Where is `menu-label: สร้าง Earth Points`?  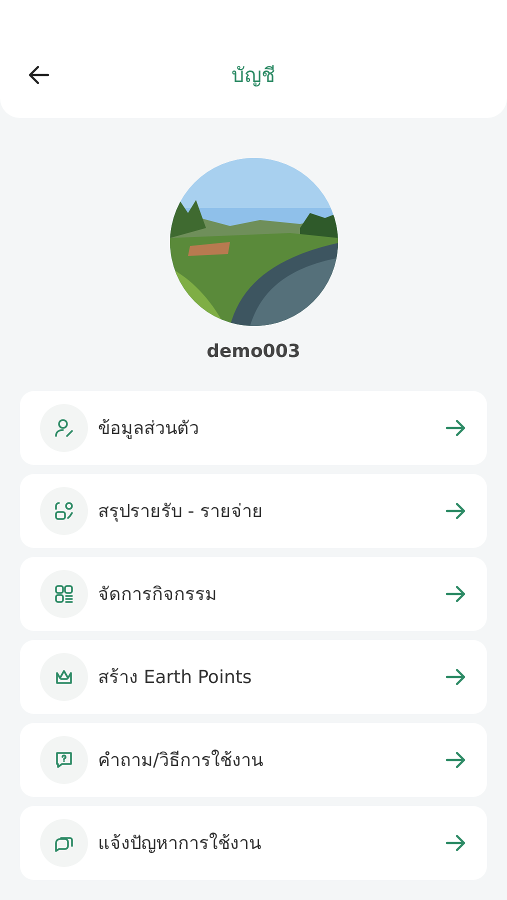 menu-label: สร้าง Earth Points is located at coordinates (175, 678).